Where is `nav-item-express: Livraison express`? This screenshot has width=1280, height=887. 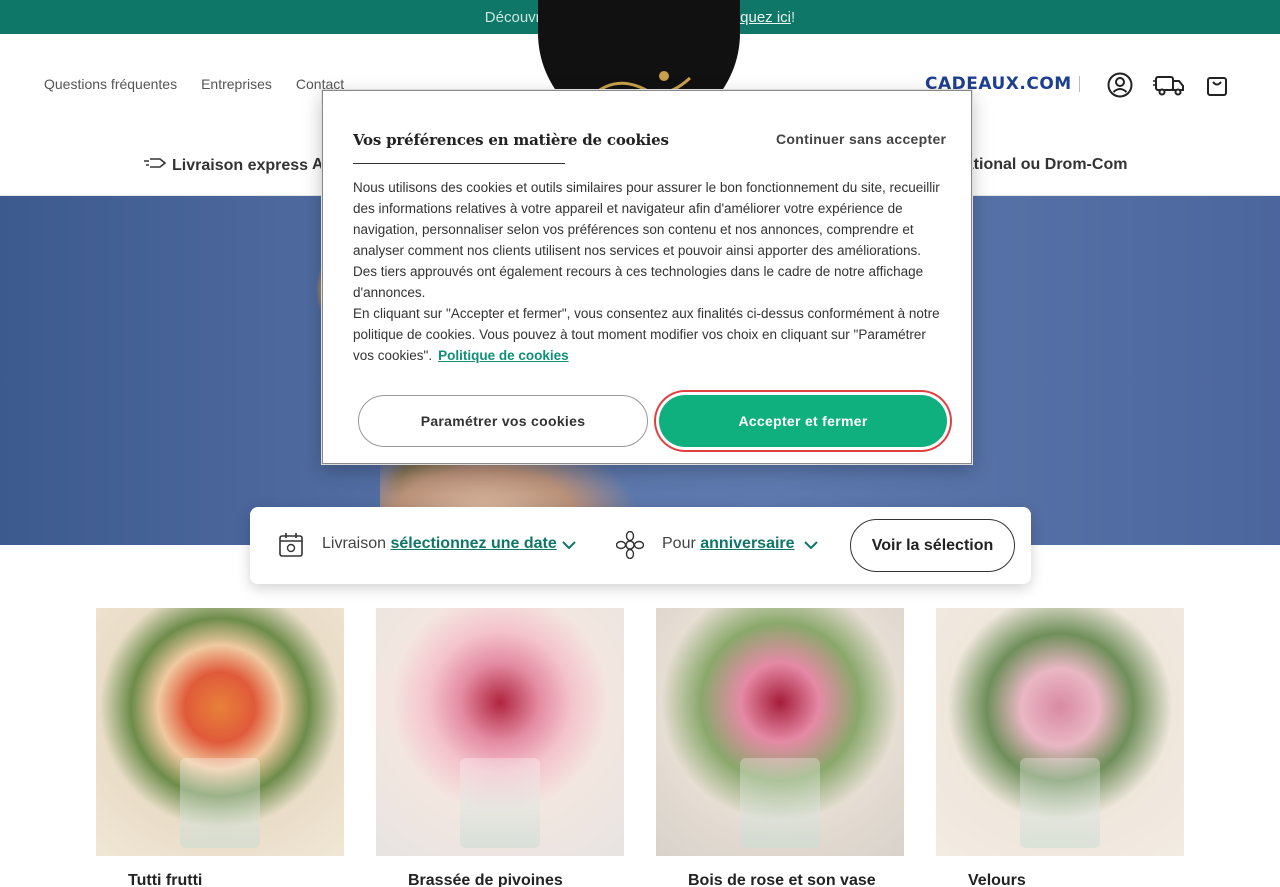
nav-item-express: Livraison express is located at coordinates (226, 165).